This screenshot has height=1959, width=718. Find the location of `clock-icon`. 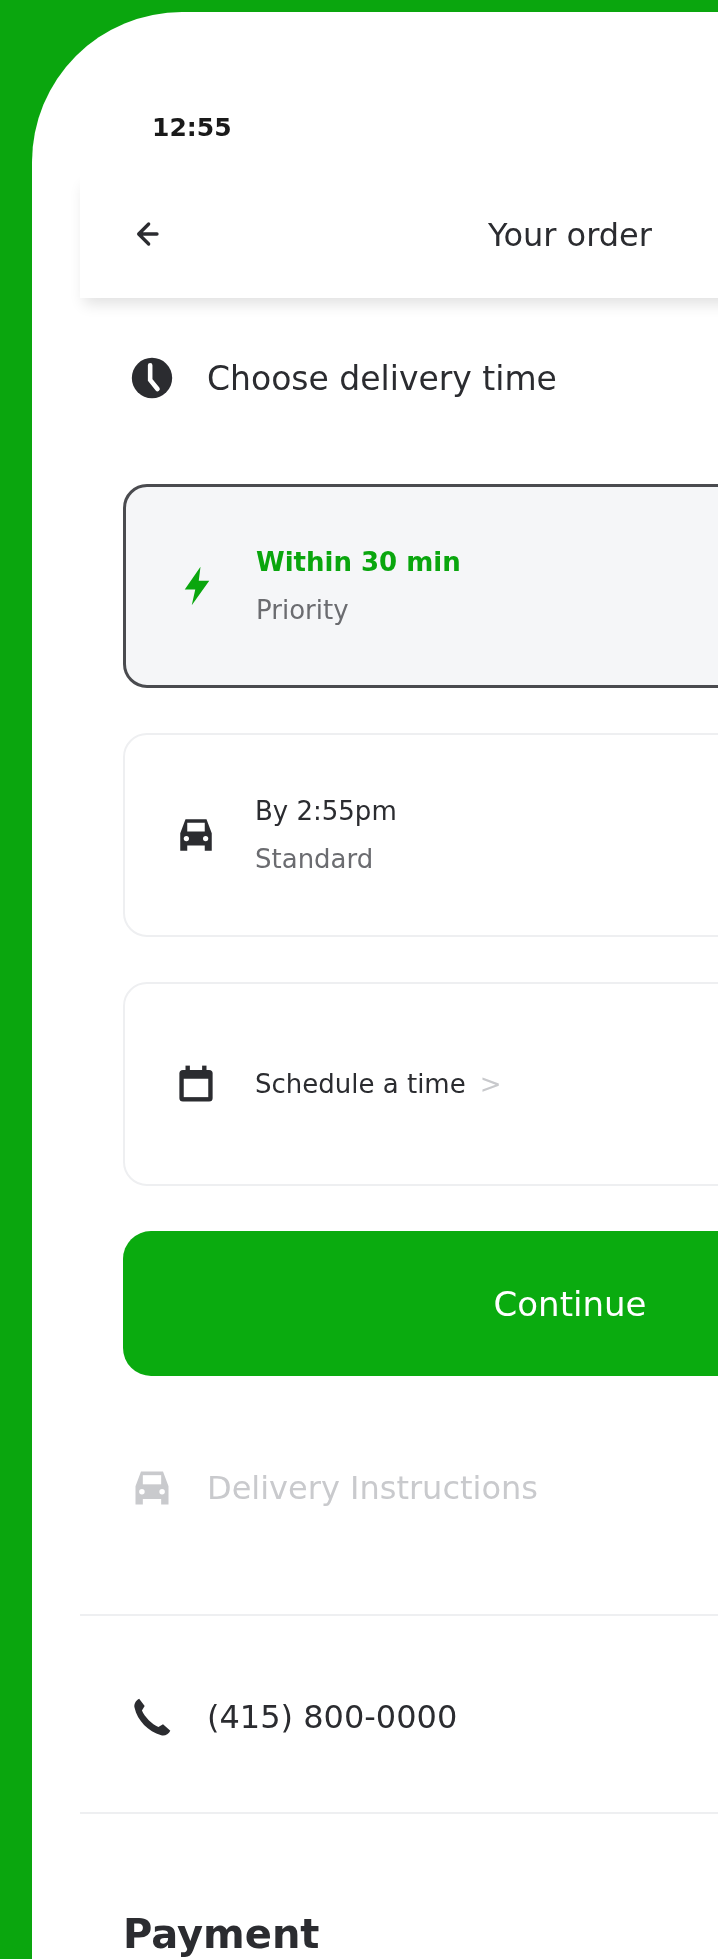

clock-icon is located at coordinates (152, 378).